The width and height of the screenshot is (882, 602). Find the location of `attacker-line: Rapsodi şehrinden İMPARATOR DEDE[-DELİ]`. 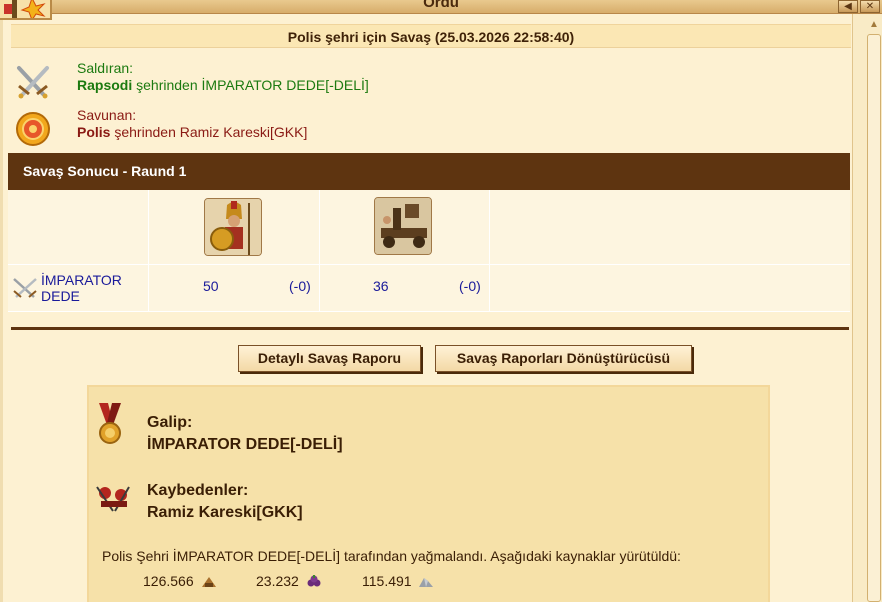

attacker-line: Rapsodi şehrinden İMPARATOR DEDE[-DELİ] is located at coordinates (223, 85).